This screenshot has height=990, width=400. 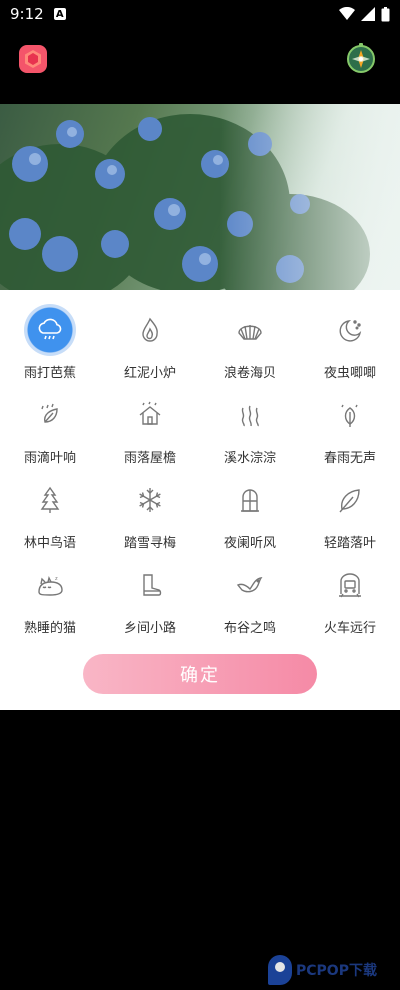 What do you see at coordinates (250, 332) in the screenshot?
I see `shell-icon` at bounding box center [250, 332].